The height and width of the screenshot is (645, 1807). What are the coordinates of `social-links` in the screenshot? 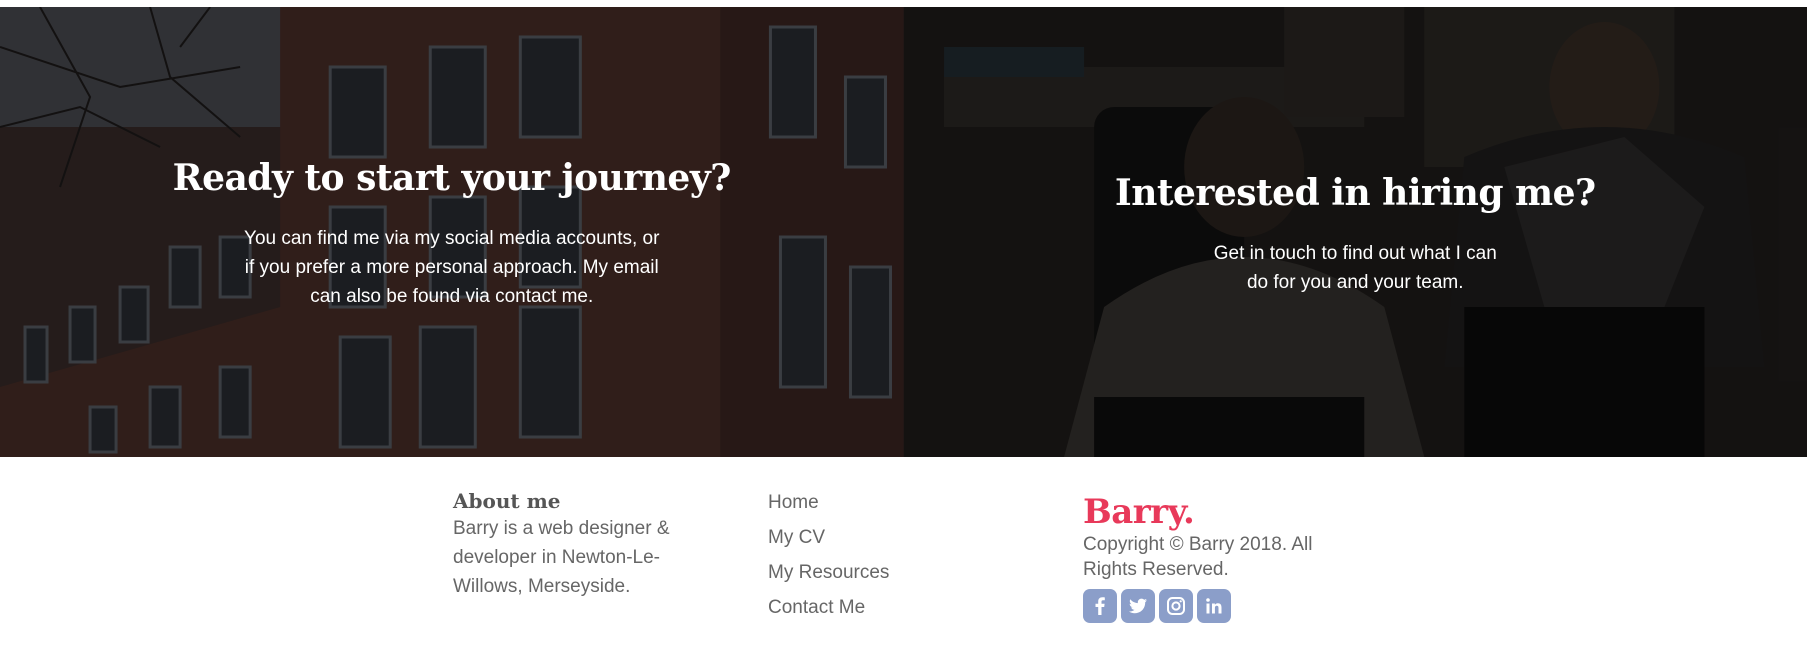 It's located at (1213, 606).